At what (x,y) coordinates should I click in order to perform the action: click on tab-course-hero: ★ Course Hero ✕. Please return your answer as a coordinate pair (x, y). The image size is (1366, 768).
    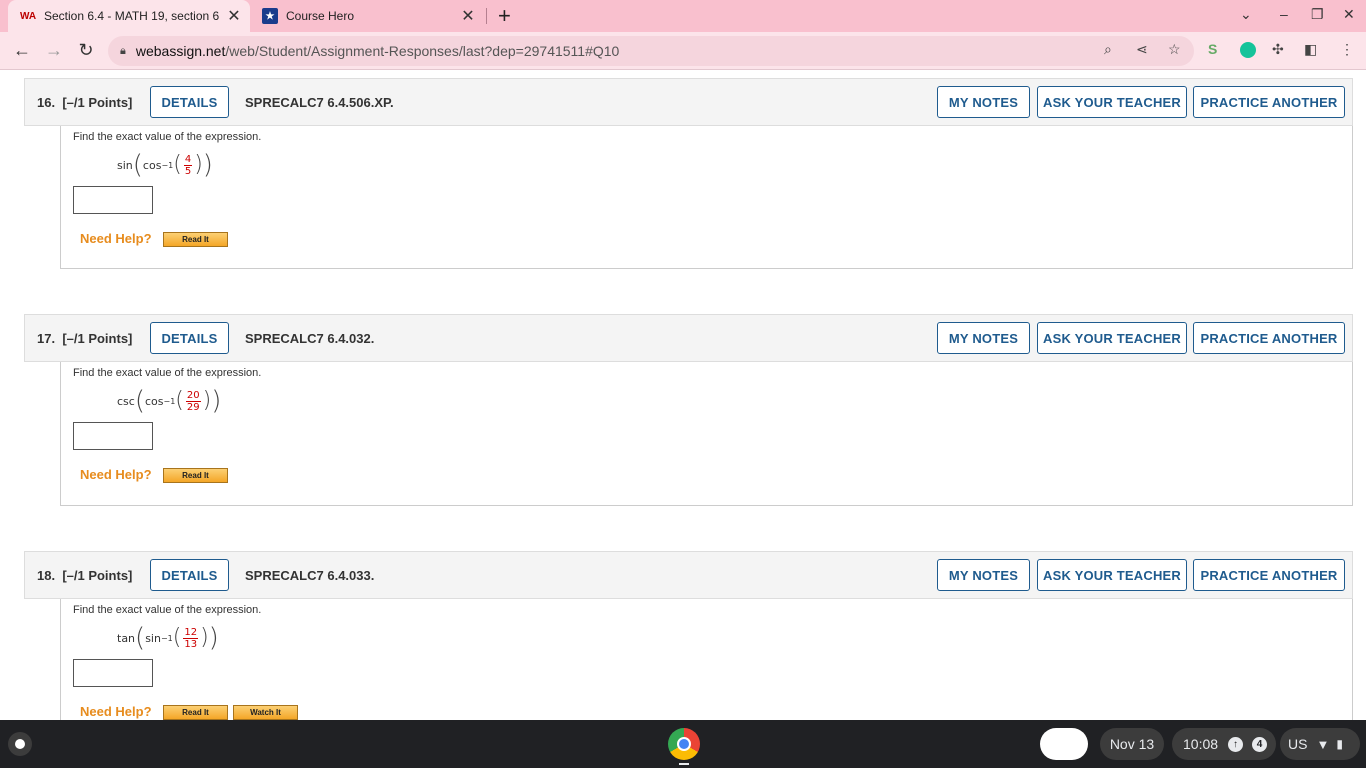
    Looking at the image, I should click on (367, 16).